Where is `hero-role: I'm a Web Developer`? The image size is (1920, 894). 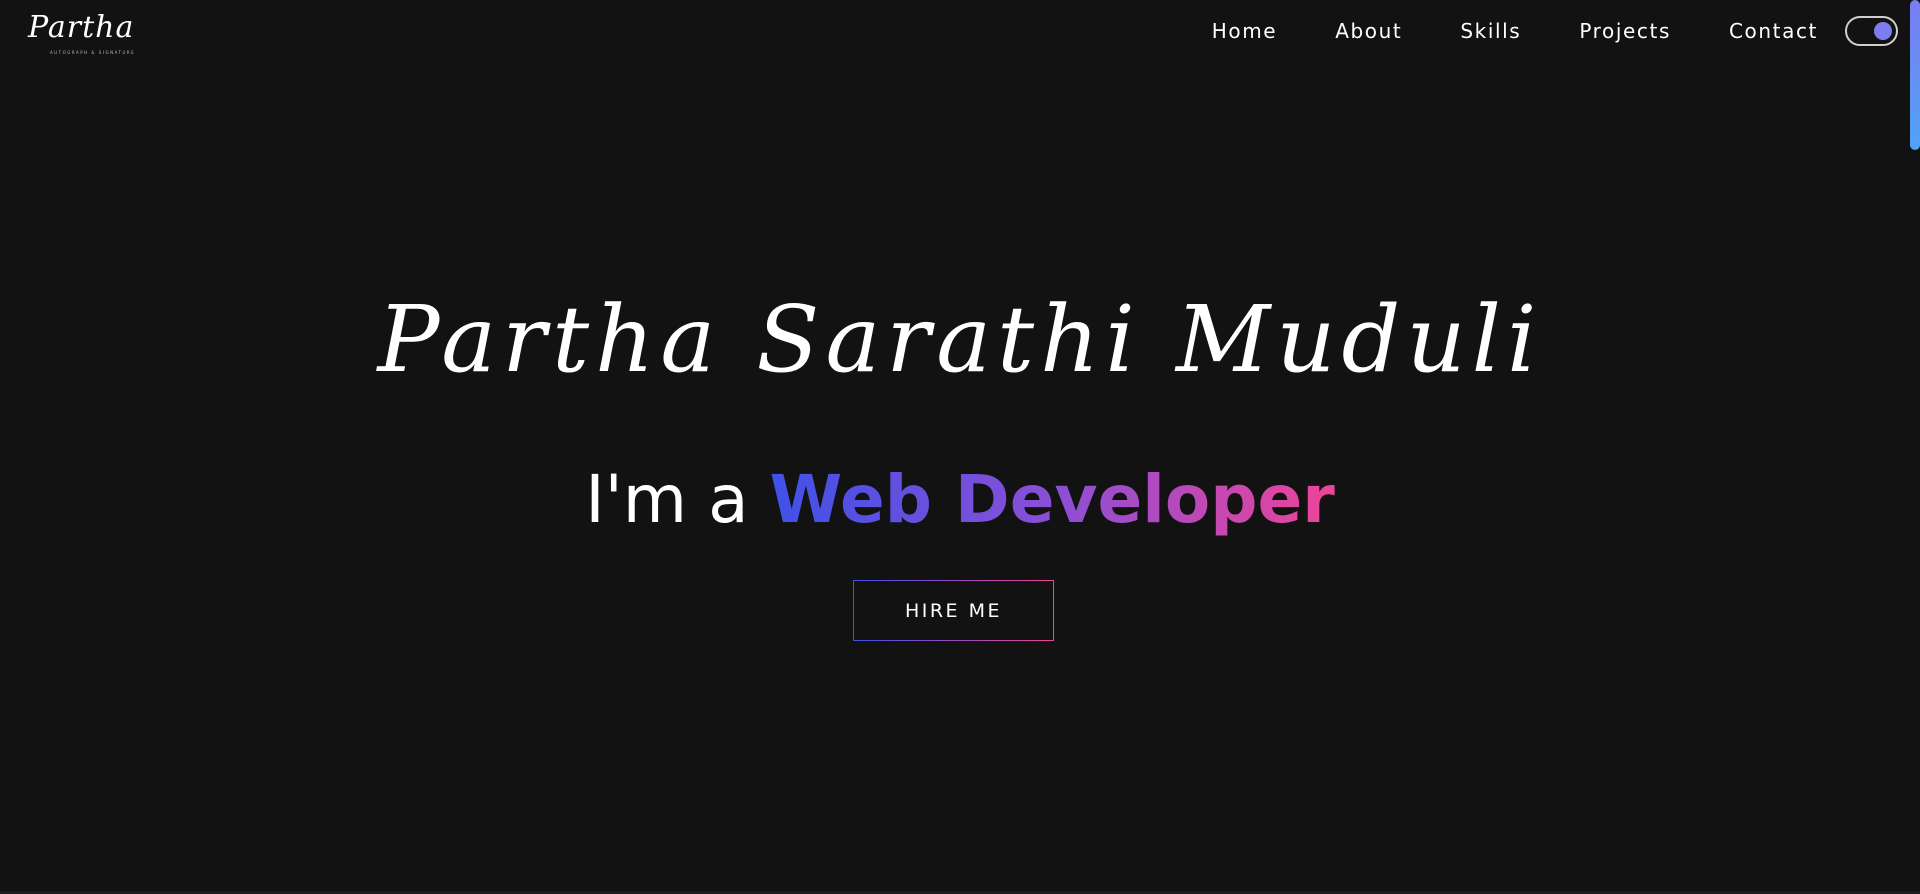
hero-role: I'm a Web Developer is located at coordinates (960, 500).